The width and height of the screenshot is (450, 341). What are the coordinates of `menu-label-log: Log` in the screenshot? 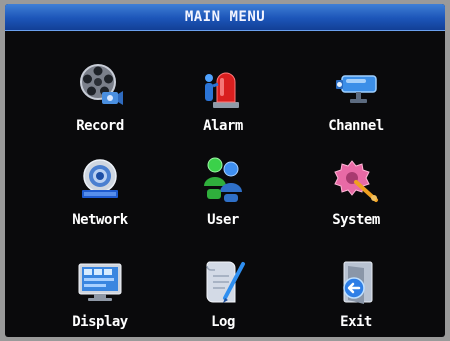 It's located at (223, 322).